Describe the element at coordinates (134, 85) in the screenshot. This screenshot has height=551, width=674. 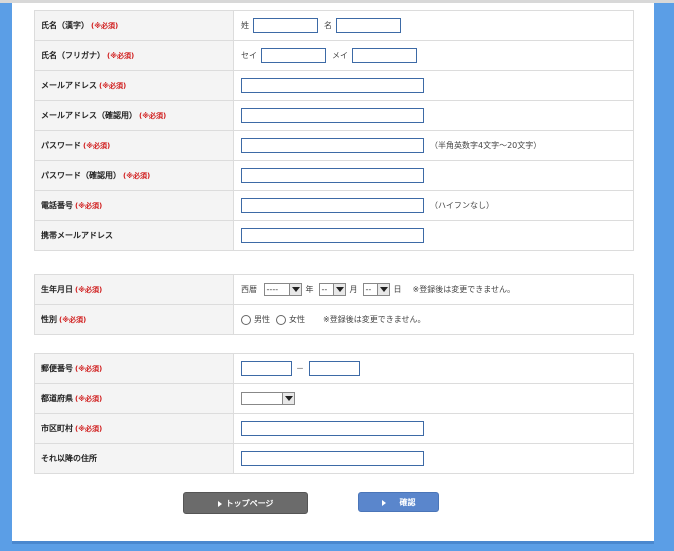
I see `label-email: メールアドレス (※必須)` at that location.